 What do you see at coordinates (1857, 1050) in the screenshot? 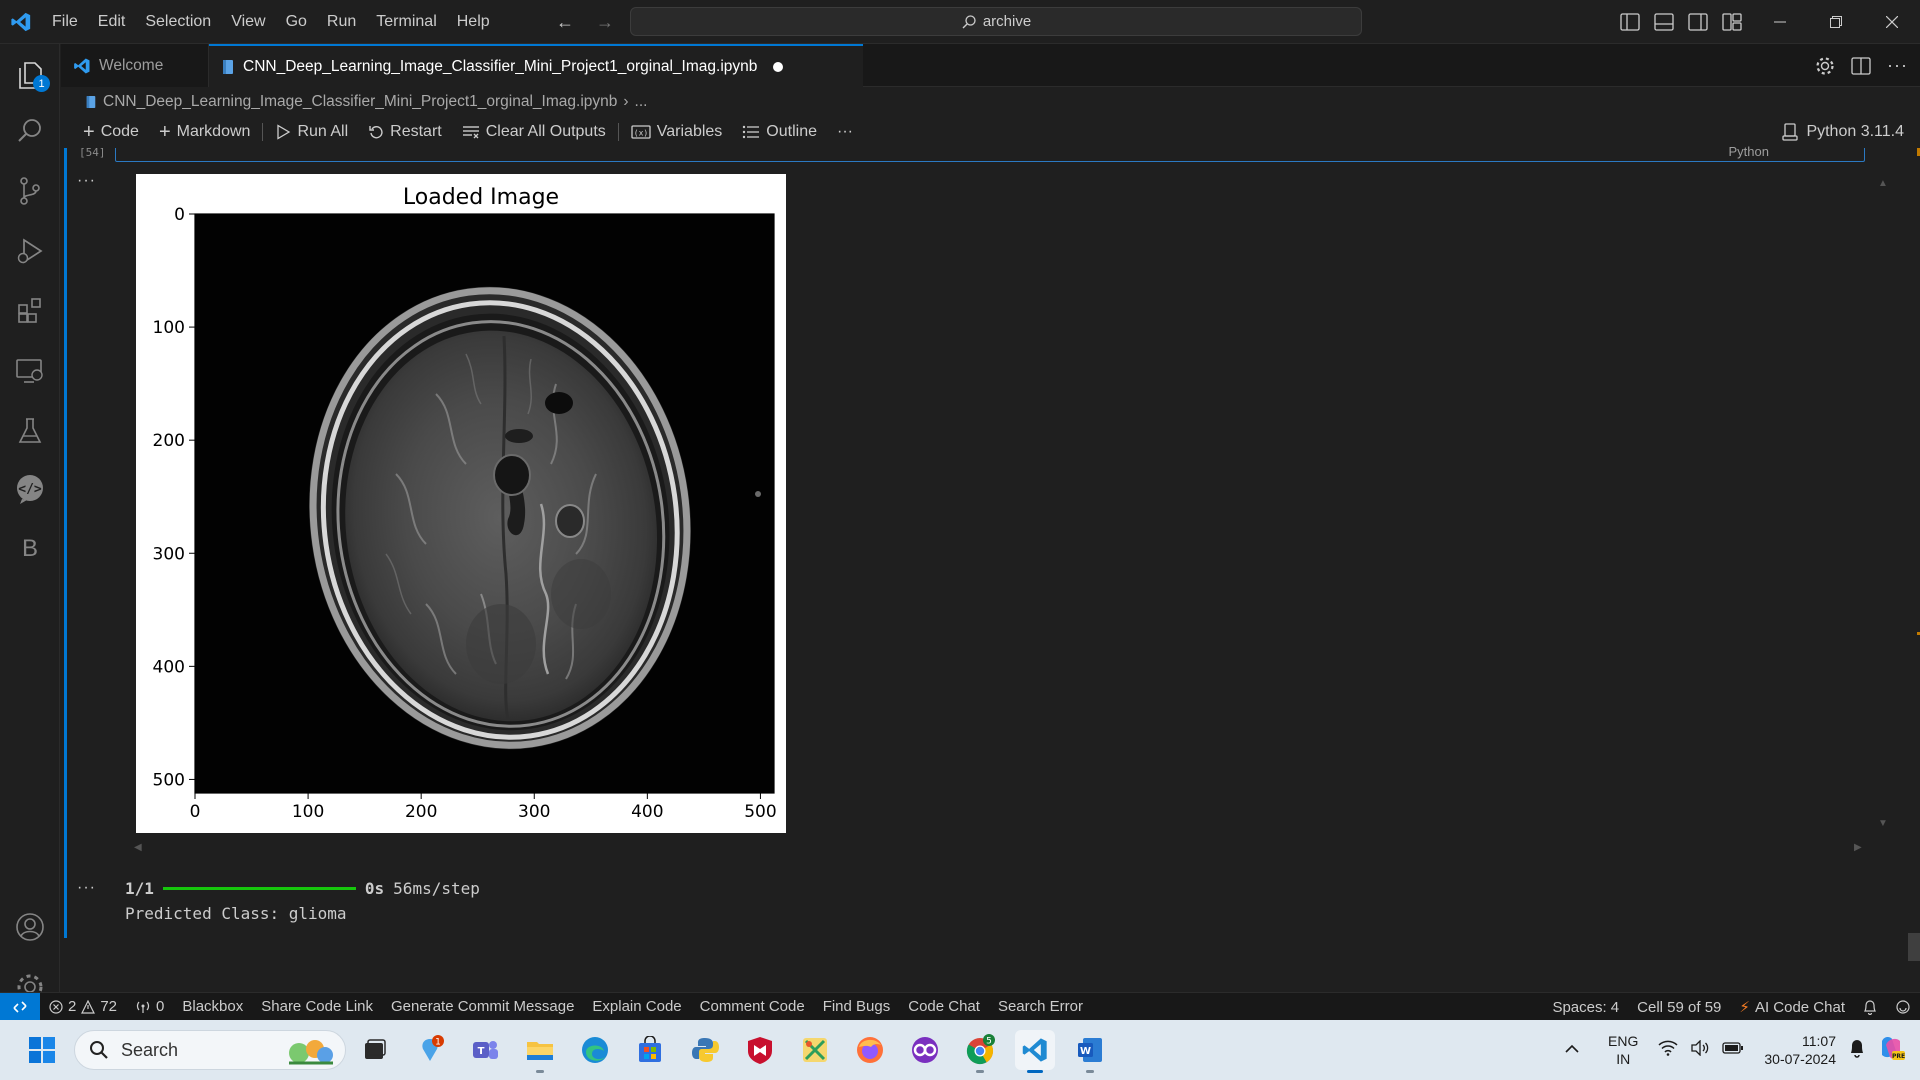
I see `notification-bell-icon` at bounding box center [1857, 1050].